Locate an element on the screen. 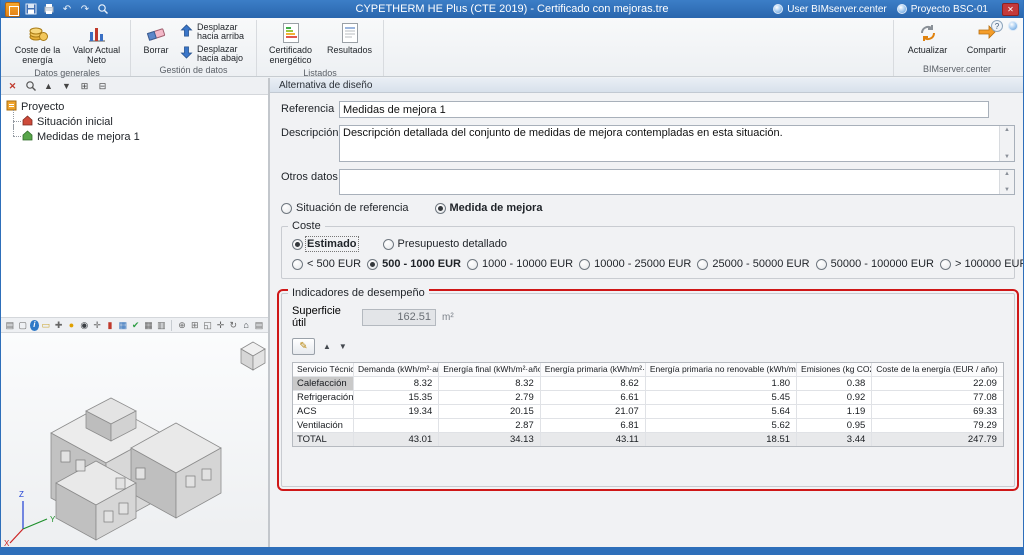  radio-estimado: Estimado is located at coordinates (325, 244).